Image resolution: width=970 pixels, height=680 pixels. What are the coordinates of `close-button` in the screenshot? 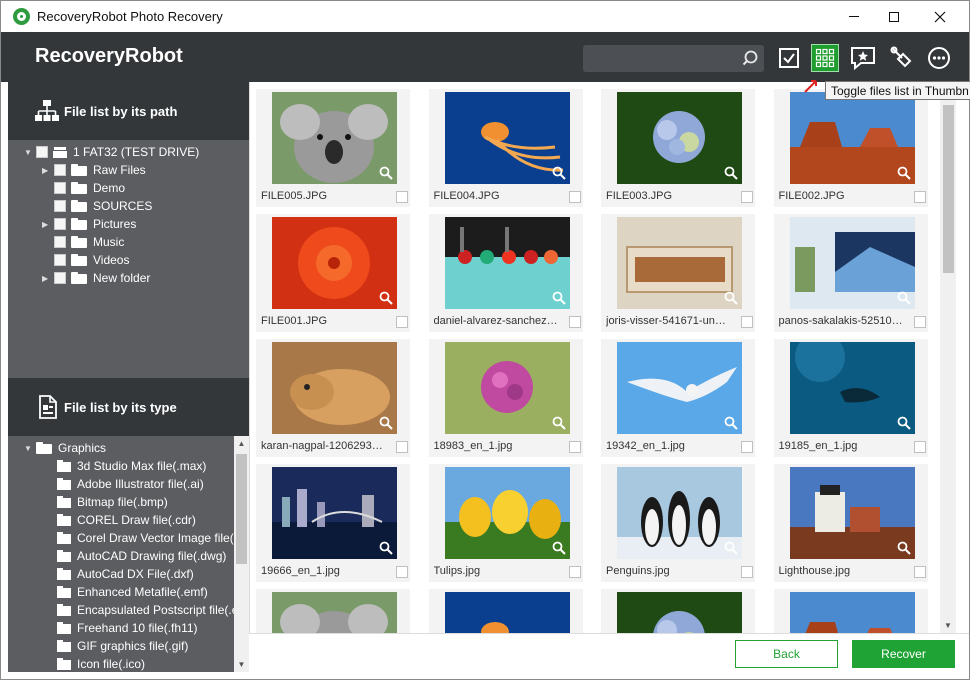 It's located at (940, 16).